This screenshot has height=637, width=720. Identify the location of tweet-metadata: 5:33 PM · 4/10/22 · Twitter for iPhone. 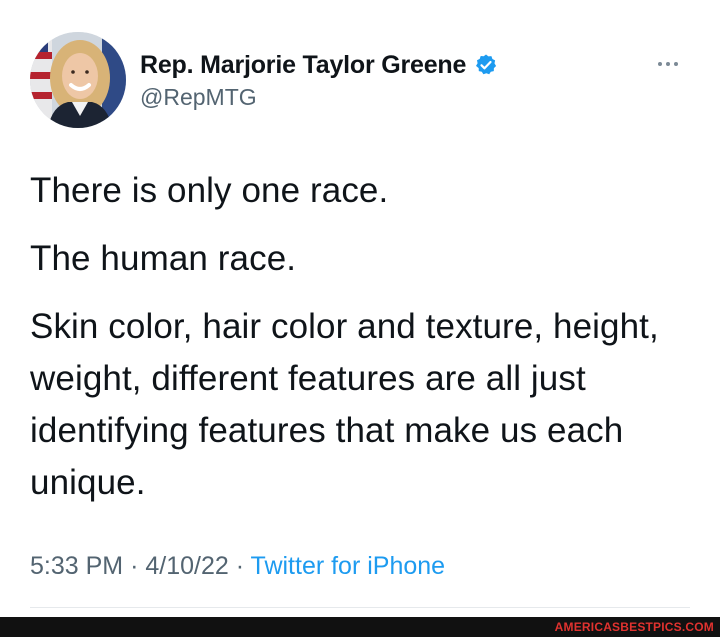
(237, 566).